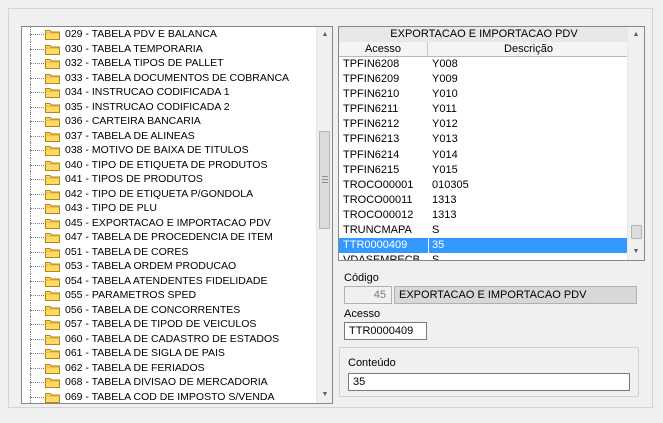 This screenshot has width=663, height=423. I want to click on tree-item: 029 - TABELA PDV E BALANCA, so click(169, 34).